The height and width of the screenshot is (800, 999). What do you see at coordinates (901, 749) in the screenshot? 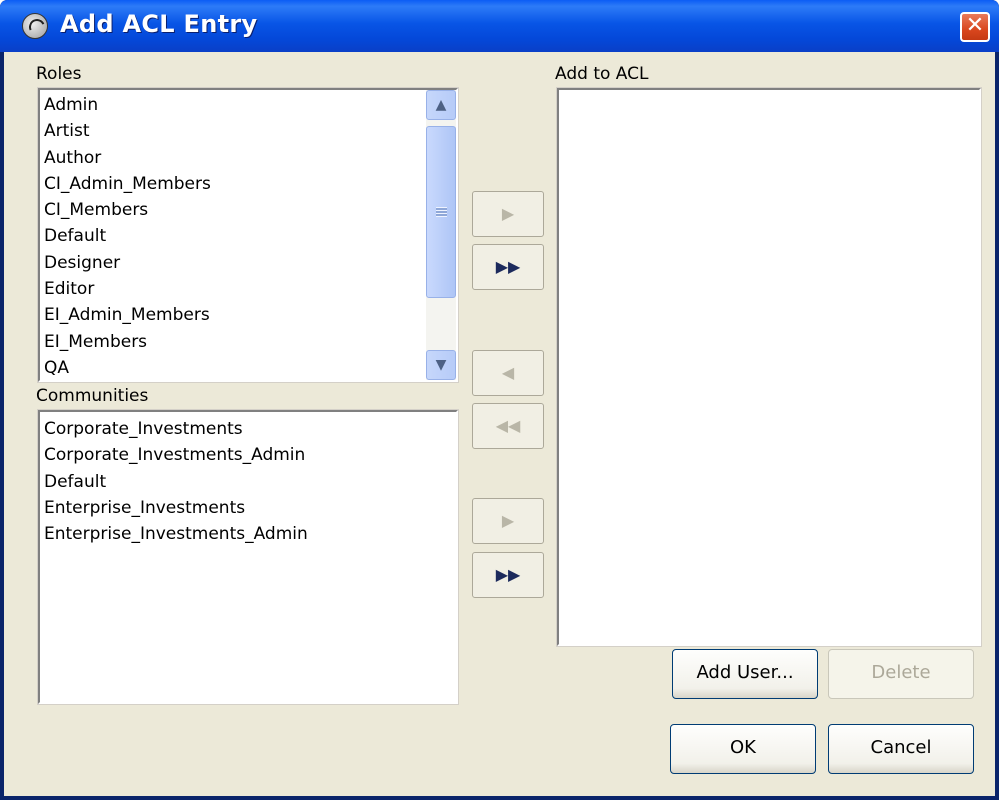
I see `cancel-button: Cancel` at bounding box center [901, 749].